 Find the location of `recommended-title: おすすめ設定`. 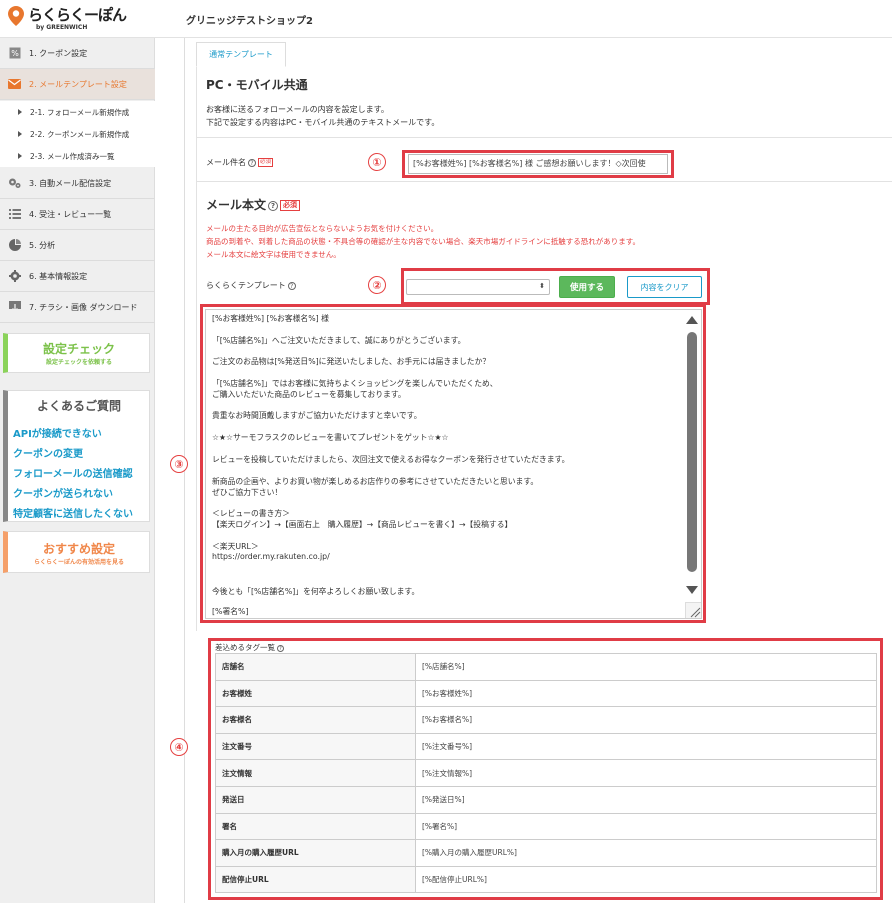

recommended-title: おすすめ設定 is located at coordinates (78, 549).